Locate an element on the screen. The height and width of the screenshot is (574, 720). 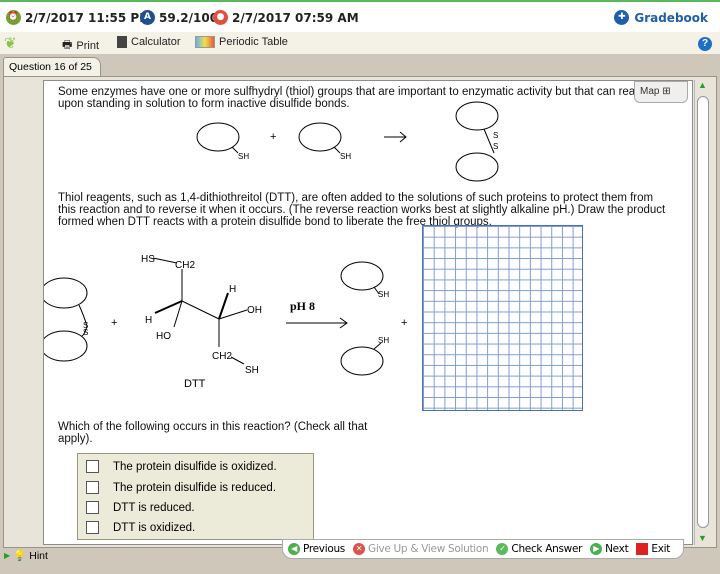
exit-label: Exit is located at coordinates (661, 549).